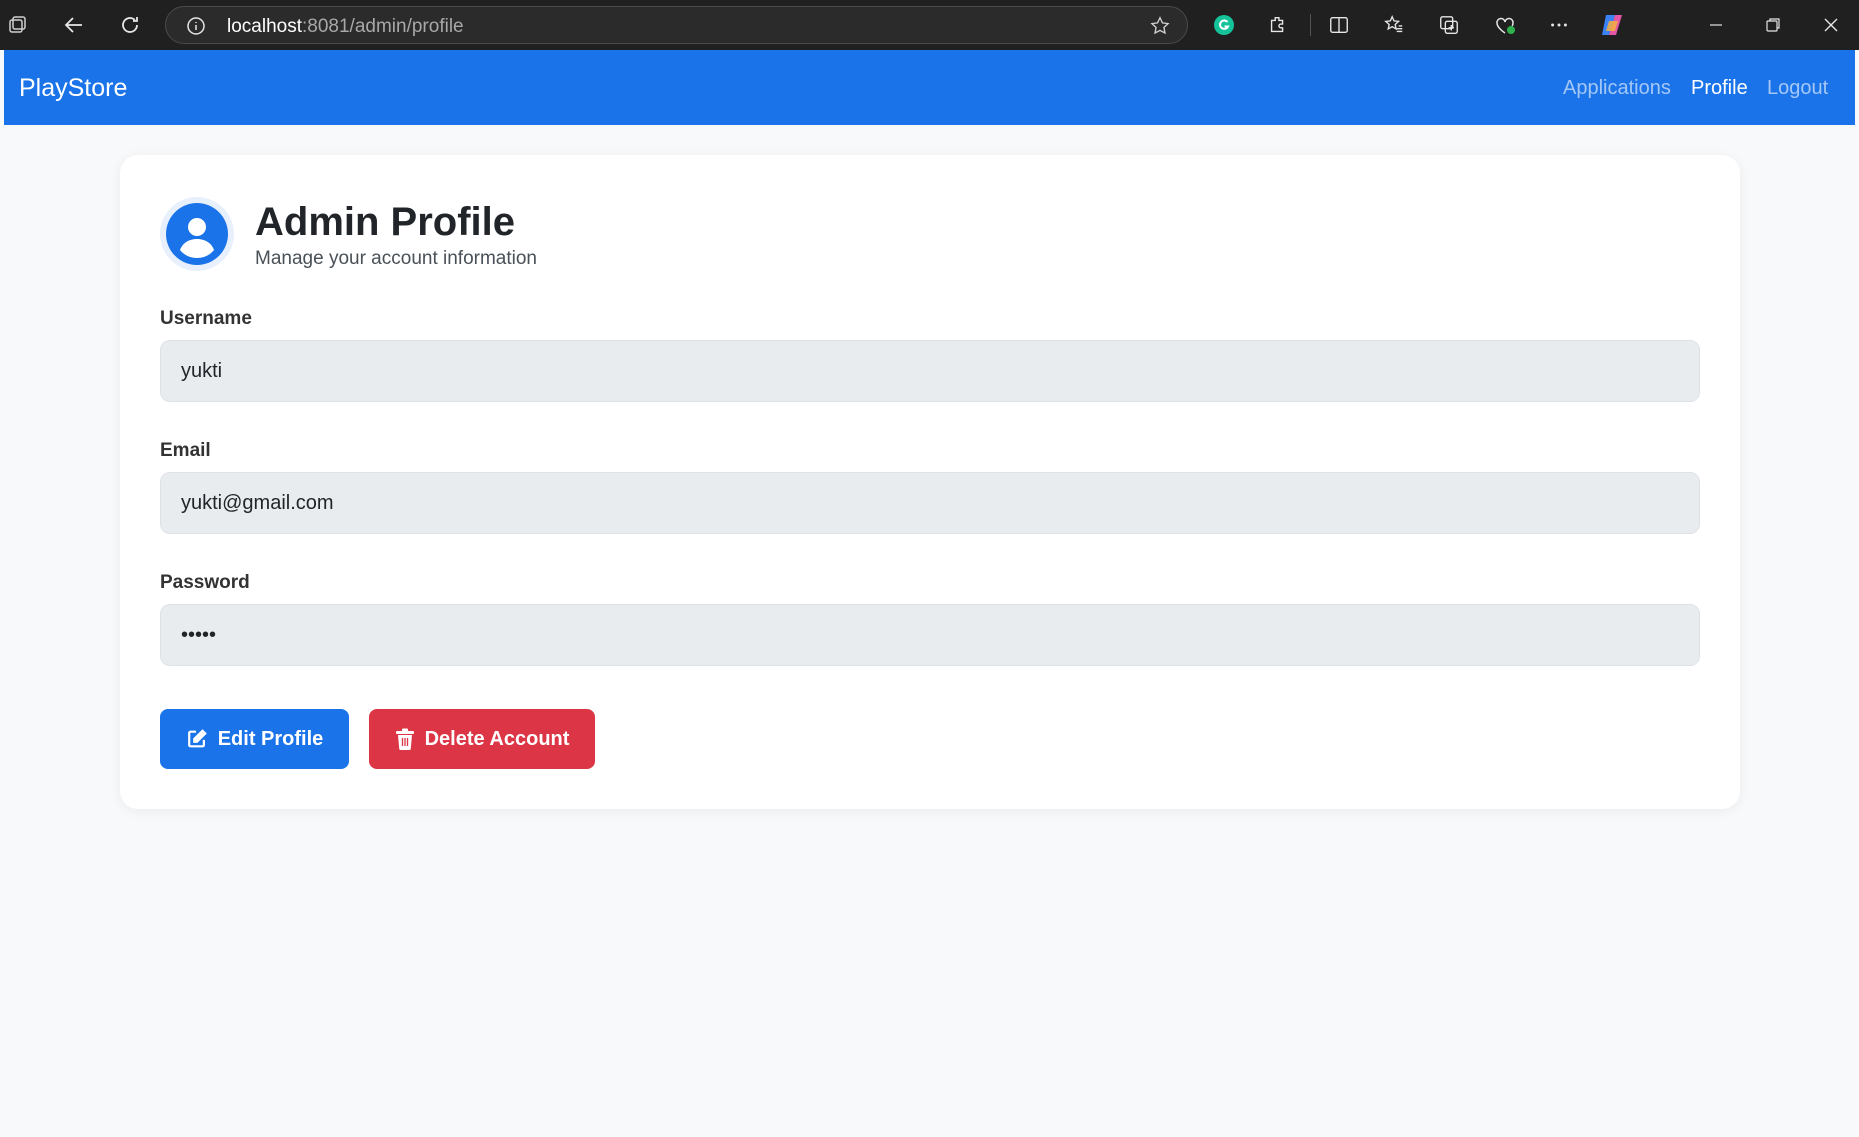  What do you see at coordinates (1449, 25) in the screenshot?
I see `collections-icon` at bounding box center [1449, 25].